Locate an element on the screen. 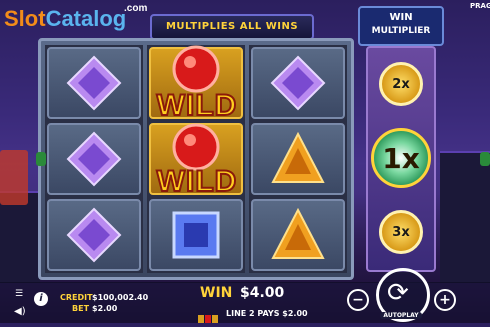 Image resolution: width=490 pixels, height=327 pixels. multiplier-reel: 2x 1x 3x is located at coordinates (401, 159).